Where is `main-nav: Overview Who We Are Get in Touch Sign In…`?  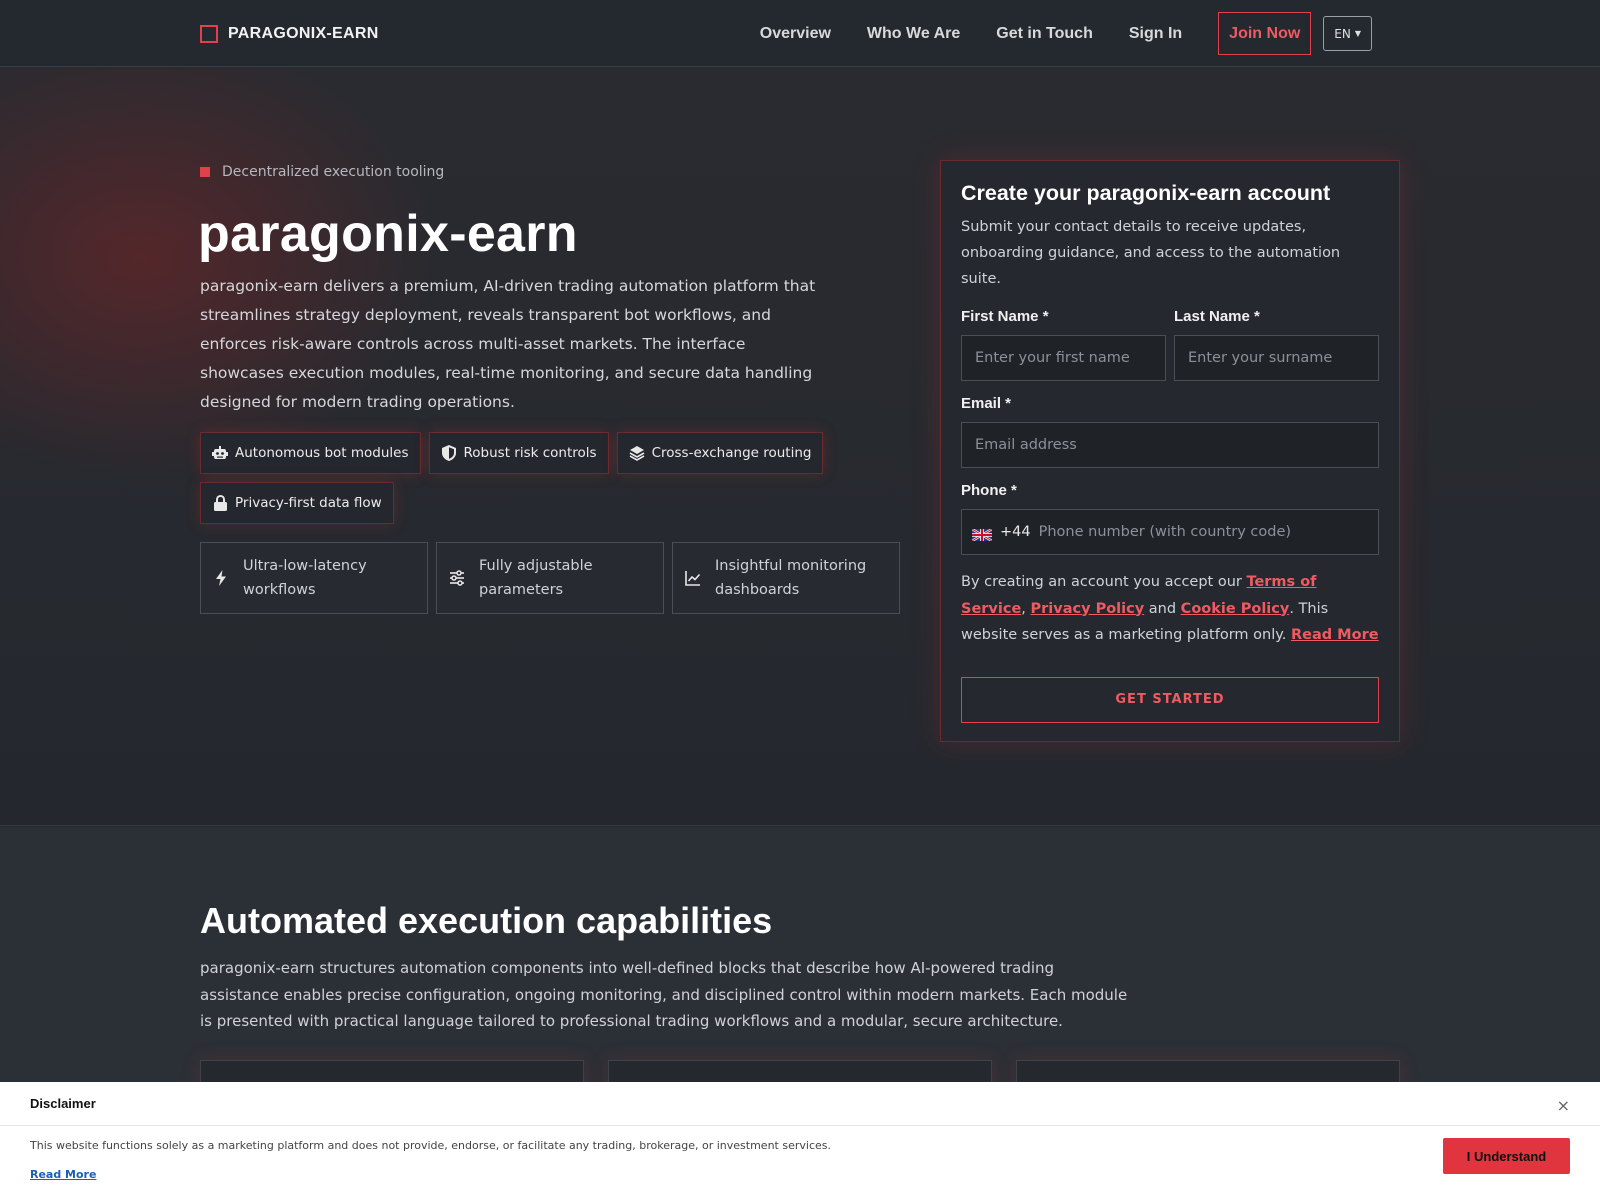 main-nav: Overview Who We Are Get in Touch Sign In… is located at coordinates (1066, 33).